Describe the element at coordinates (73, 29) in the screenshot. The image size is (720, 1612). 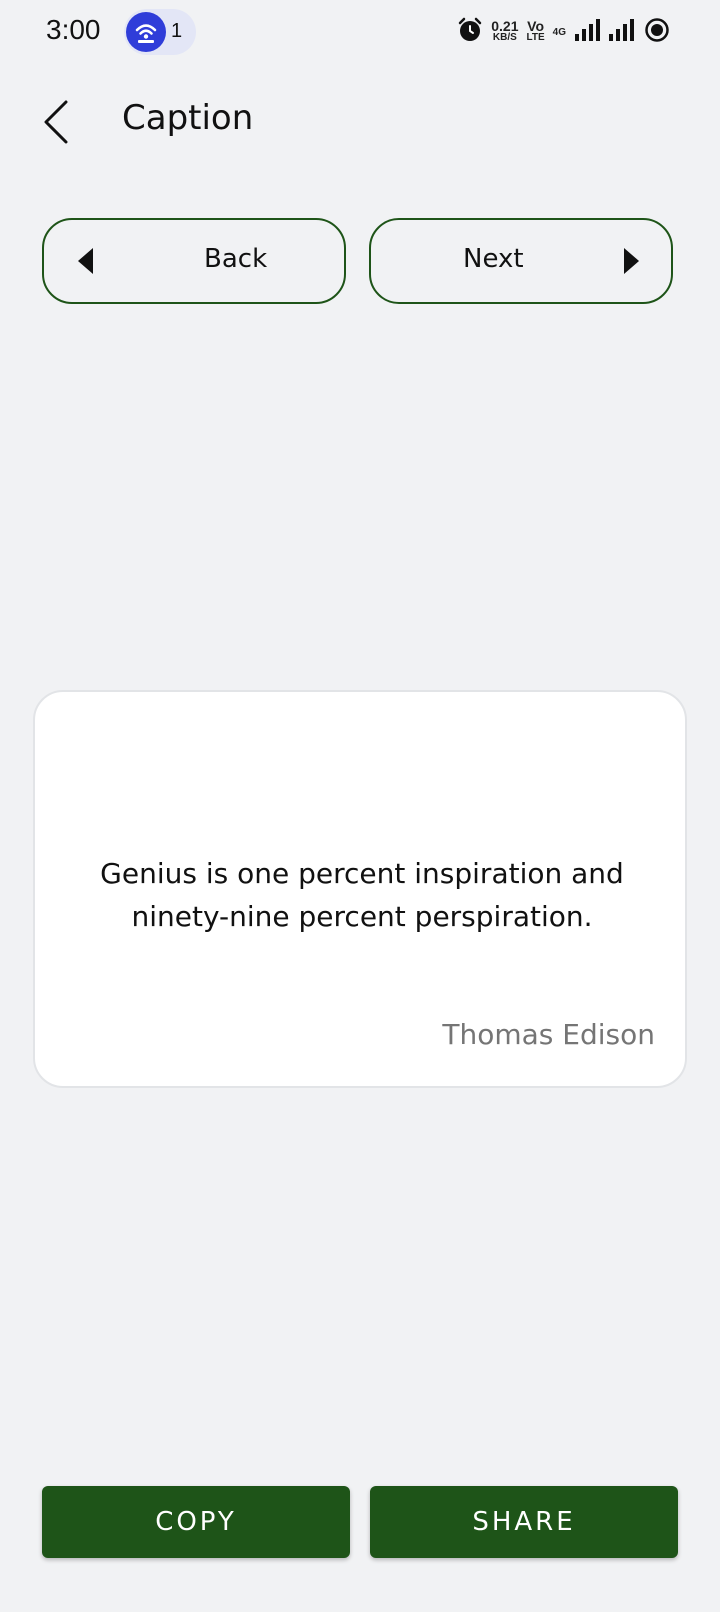
I see `status-time: 3:00` at that location.